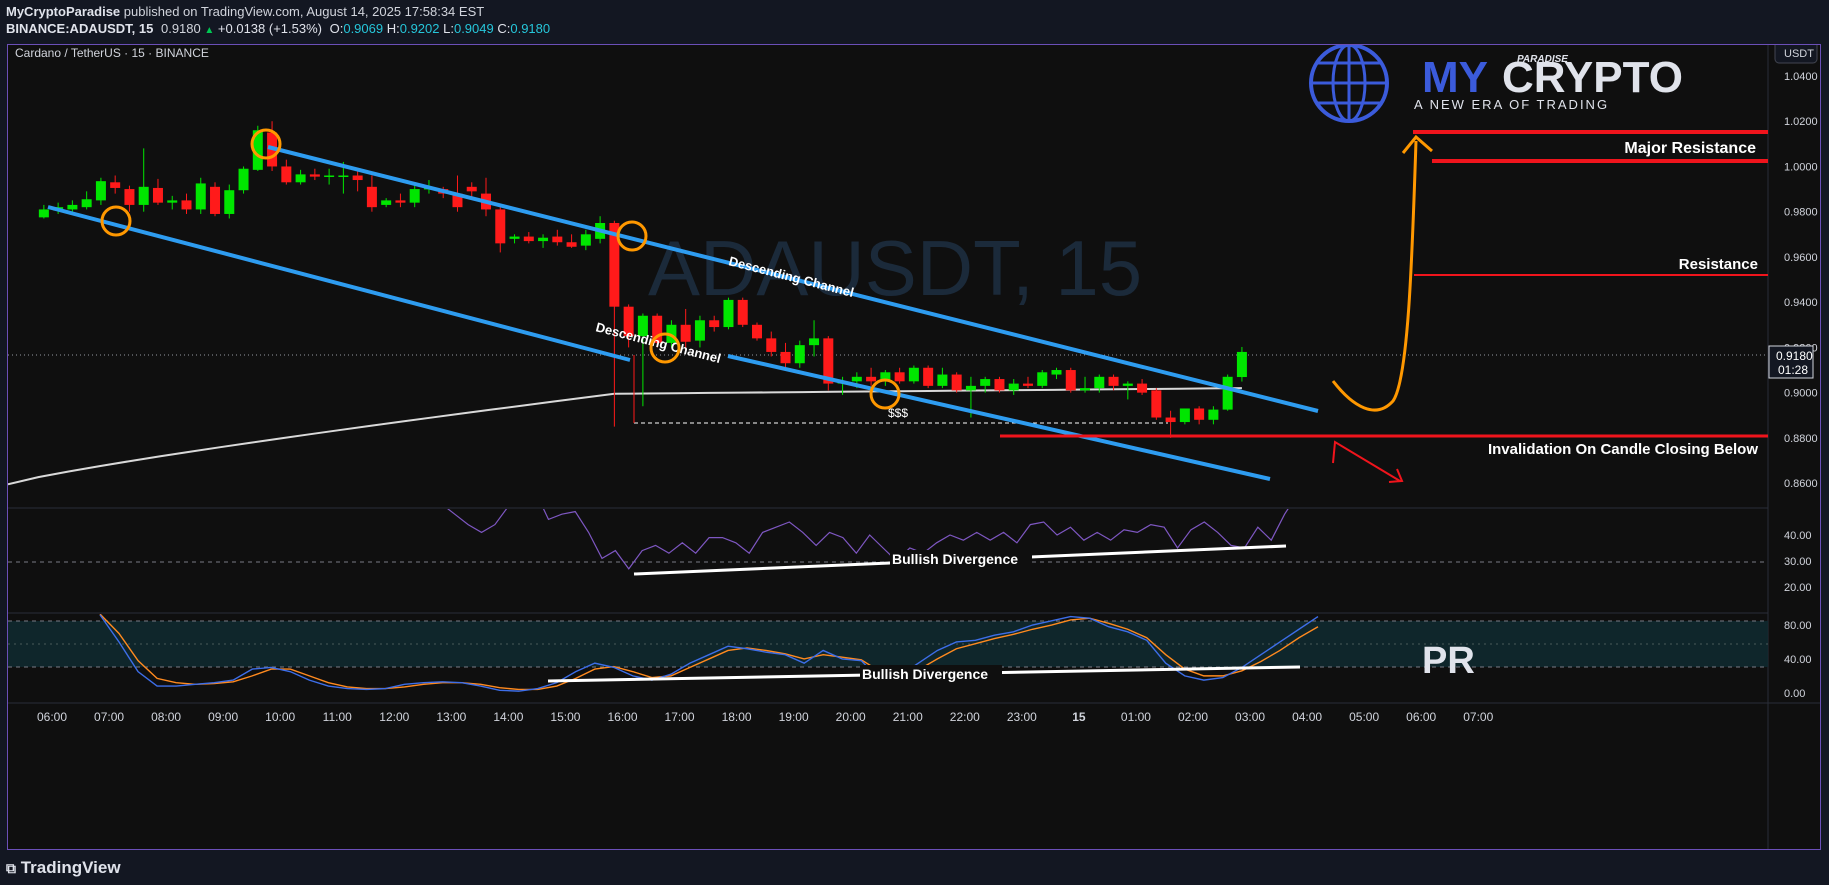  What do you see at coordinates (1307, 717) in the screenshot?
I see `time-tick-label: 04:00` at bounding box center [1307, 717].